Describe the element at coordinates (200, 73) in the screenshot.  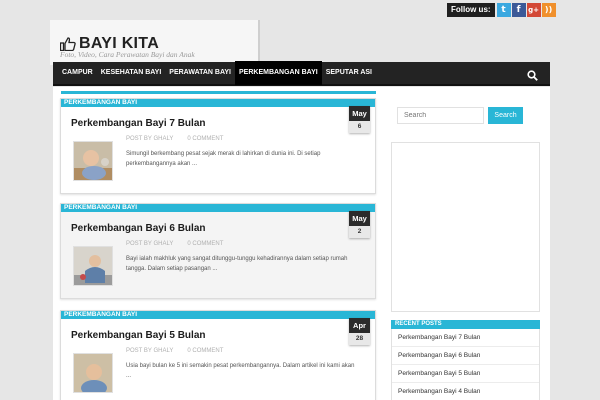
I see `nav-item-perawatan-bayi: PERAWATAN BAYI` at that location.